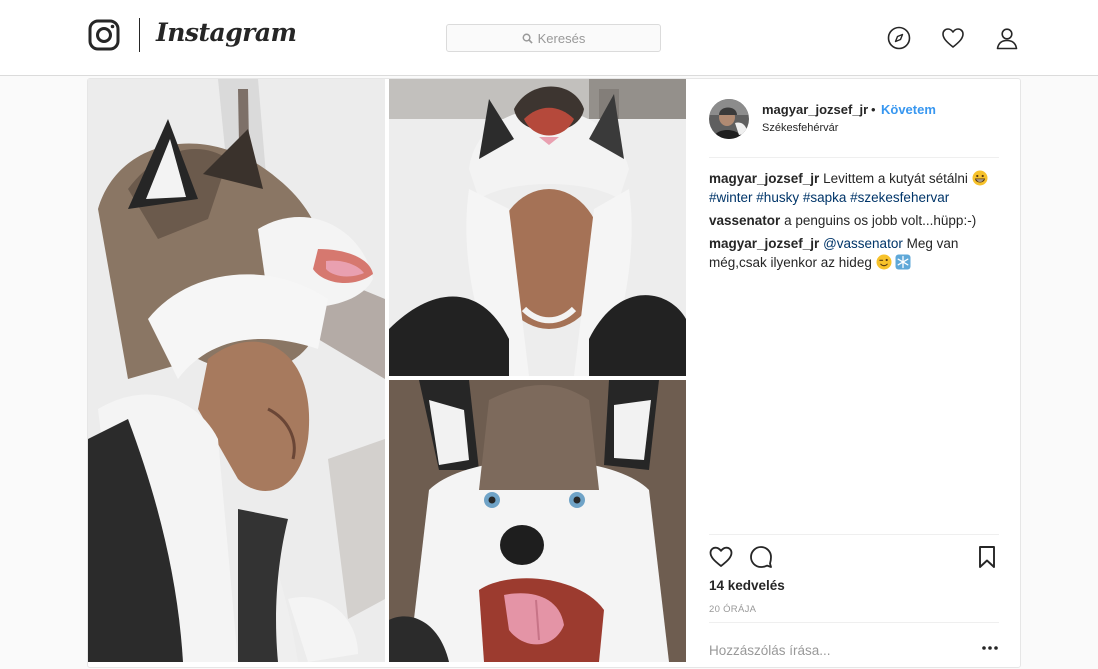 The height and width of the screenshot is (669, 1098). I want to click on logo-divider, so click(139, 35).